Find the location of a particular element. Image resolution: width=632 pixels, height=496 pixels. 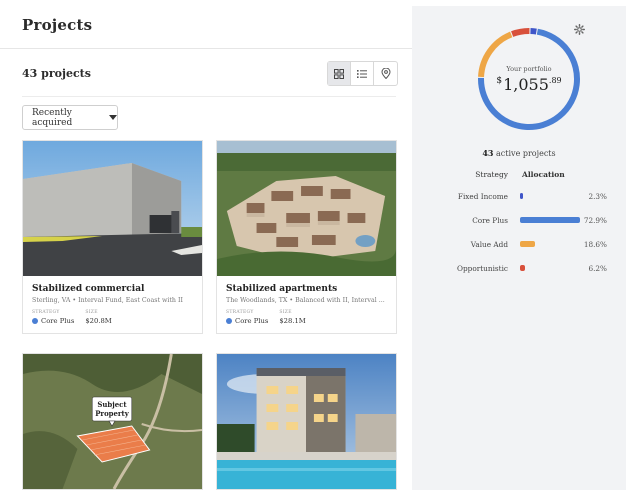

map-view-button is located at coordinates (385, 73).